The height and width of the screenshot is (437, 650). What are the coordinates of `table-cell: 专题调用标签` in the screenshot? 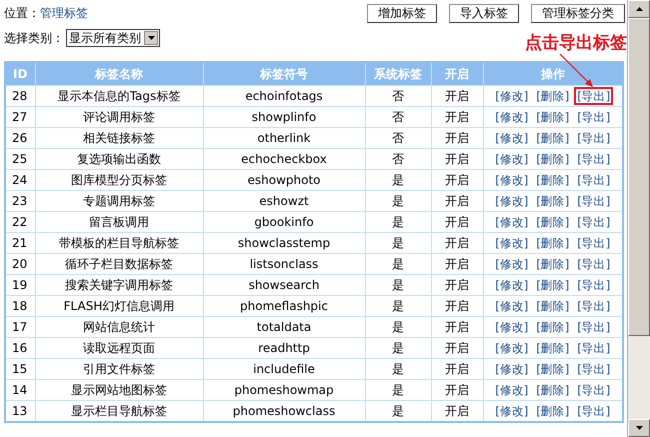 It's located at (119, 201).